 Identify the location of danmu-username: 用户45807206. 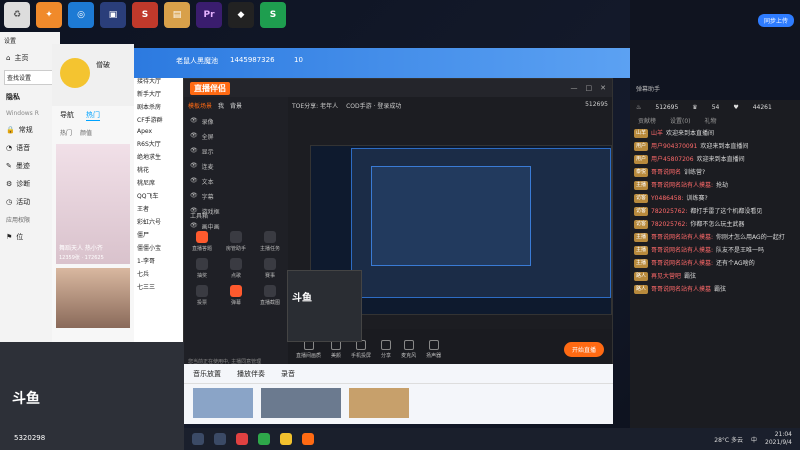
(672, 159).